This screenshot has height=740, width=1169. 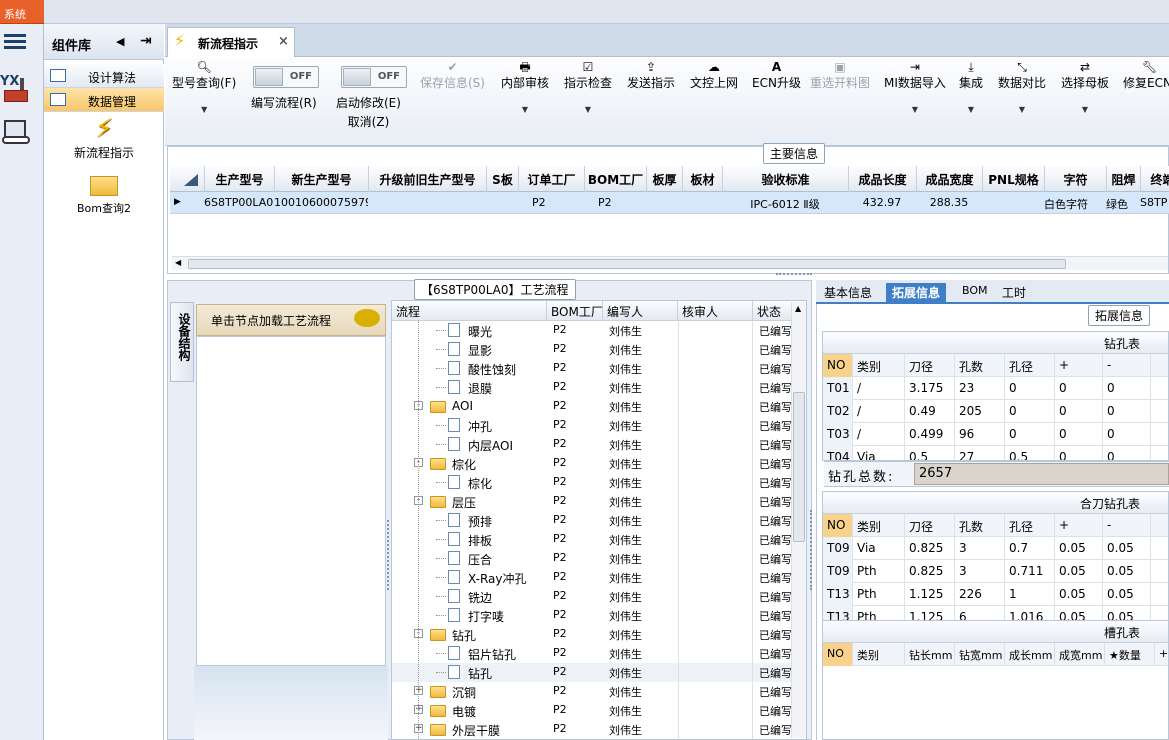 What do you see at coordinates (915, 87) in the screenshot?
I see `mi-import-button: ⇥ MI数据导入 ▼` at bounding box center [915, 87].